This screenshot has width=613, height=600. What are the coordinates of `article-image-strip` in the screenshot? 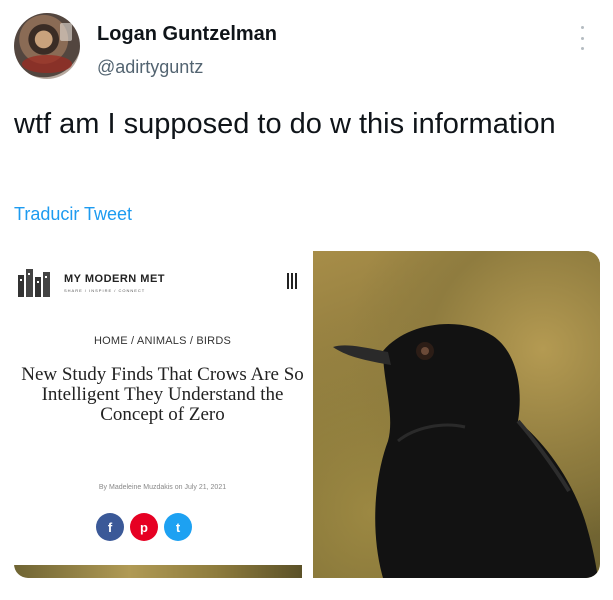 It's located at (158, 571).